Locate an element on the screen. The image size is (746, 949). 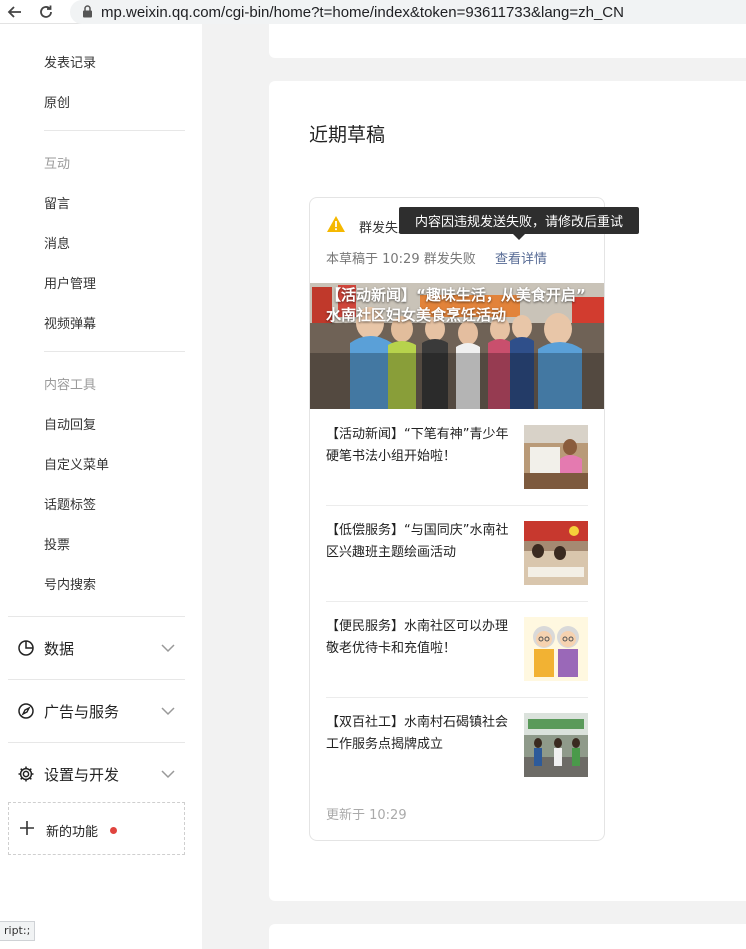
link-status-tooltip: ript:; is located at coordinates (18, 931).